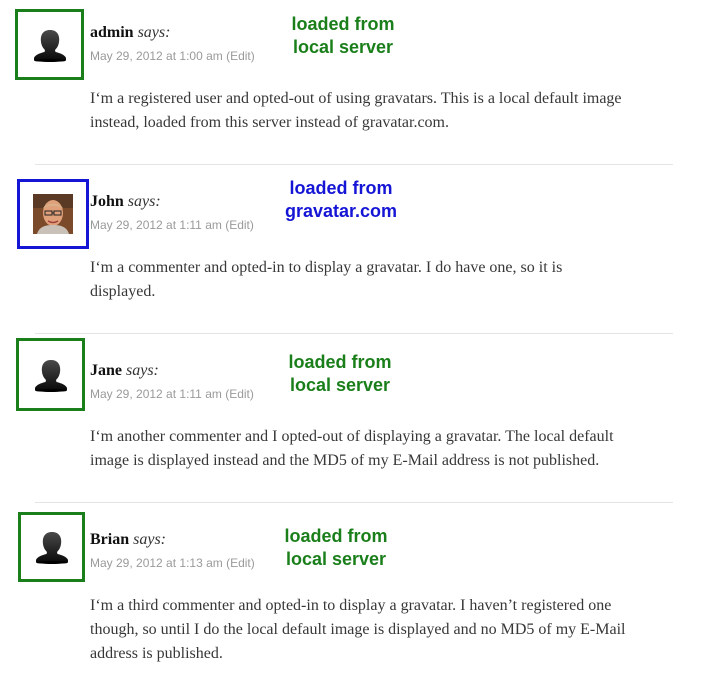 This screenshot has width=701, height=692. What do you see at coordinates (106, 370) in the screenshot?
I see `author-name: Jane` at bounding box center [106, 370].